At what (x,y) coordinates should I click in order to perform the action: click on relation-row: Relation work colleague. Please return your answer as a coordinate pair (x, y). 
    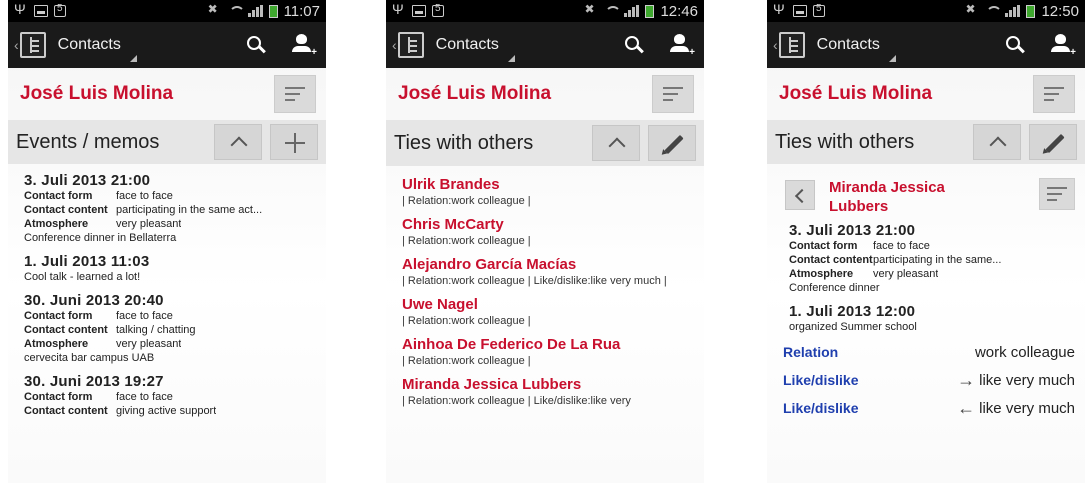
    Looking at the image, I should click on (926, 354).